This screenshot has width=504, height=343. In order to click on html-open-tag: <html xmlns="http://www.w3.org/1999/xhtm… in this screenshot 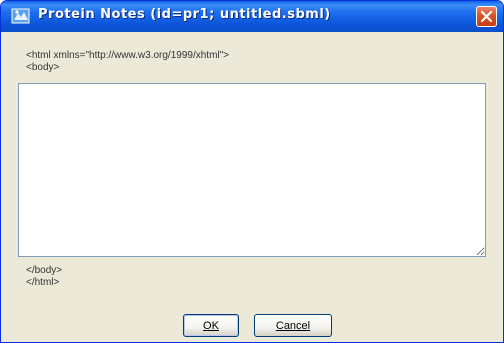, I will do `click(128, 55)`.